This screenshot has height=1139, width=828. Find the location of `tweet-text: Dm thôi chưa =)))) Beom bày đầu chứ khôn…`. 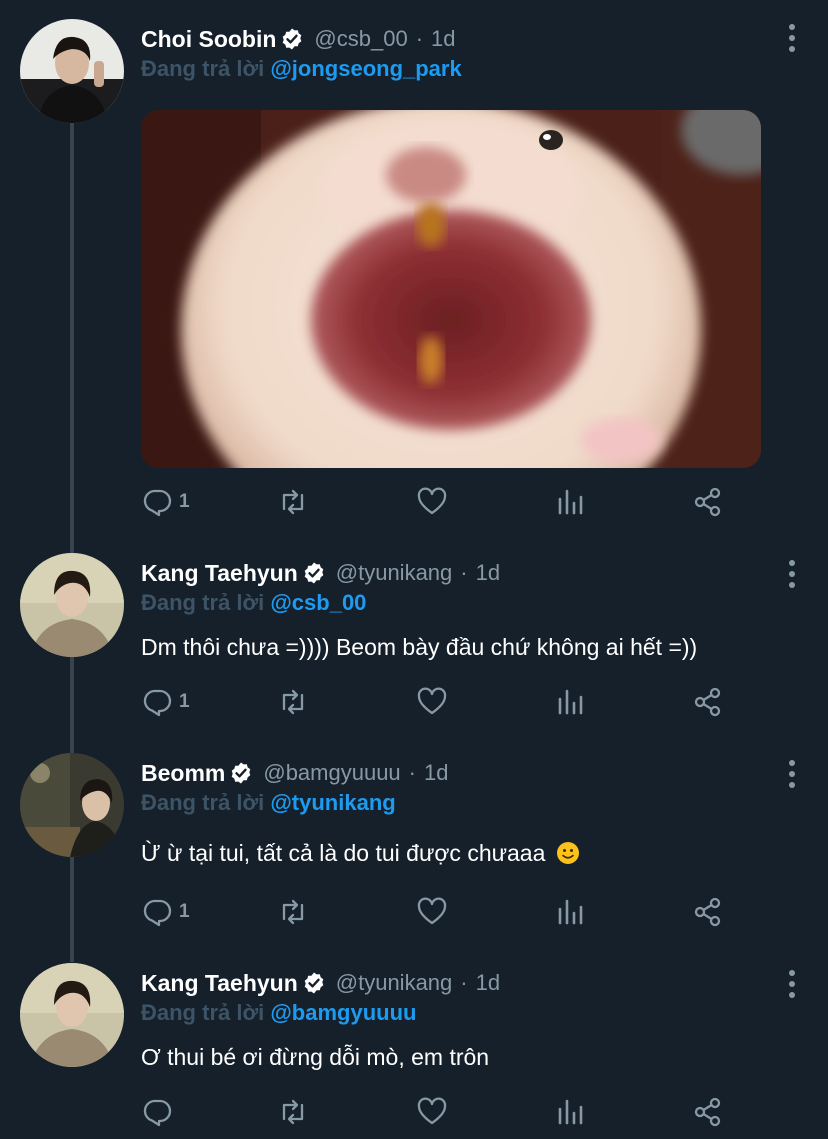

tweet-text: Dm thôi chưa =)))) Beom bày đầu chứ khôn… is located at coordinates (419, 647).